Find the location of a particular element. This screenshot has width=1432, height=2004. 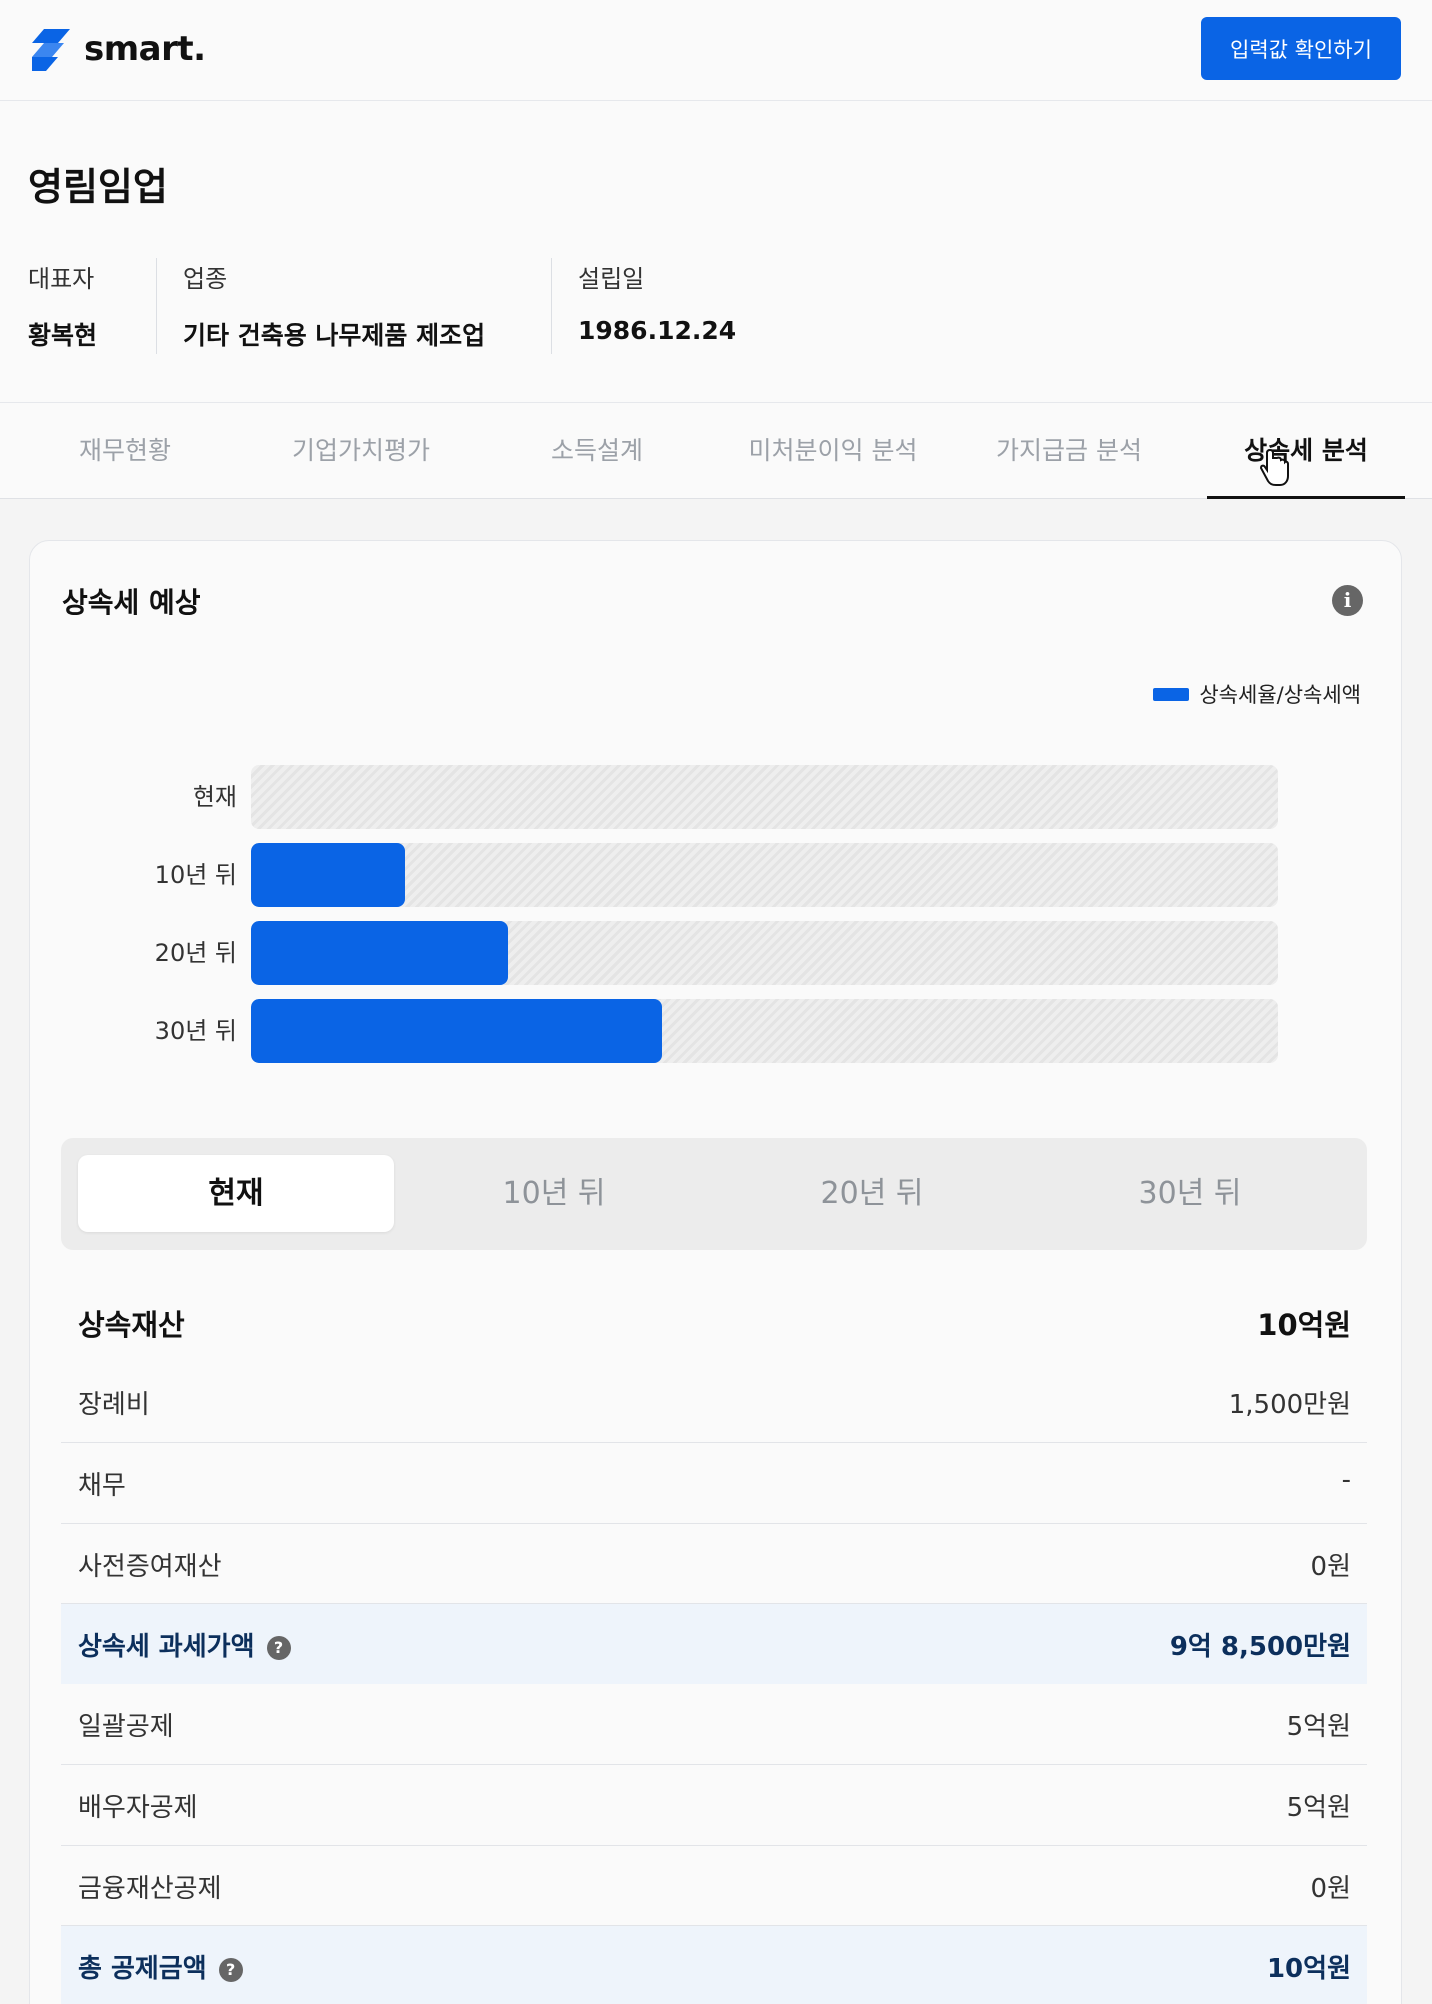

industry-block: 업종 기타 건축용 나무제품 제조업 is located at coordinates (334, 305).